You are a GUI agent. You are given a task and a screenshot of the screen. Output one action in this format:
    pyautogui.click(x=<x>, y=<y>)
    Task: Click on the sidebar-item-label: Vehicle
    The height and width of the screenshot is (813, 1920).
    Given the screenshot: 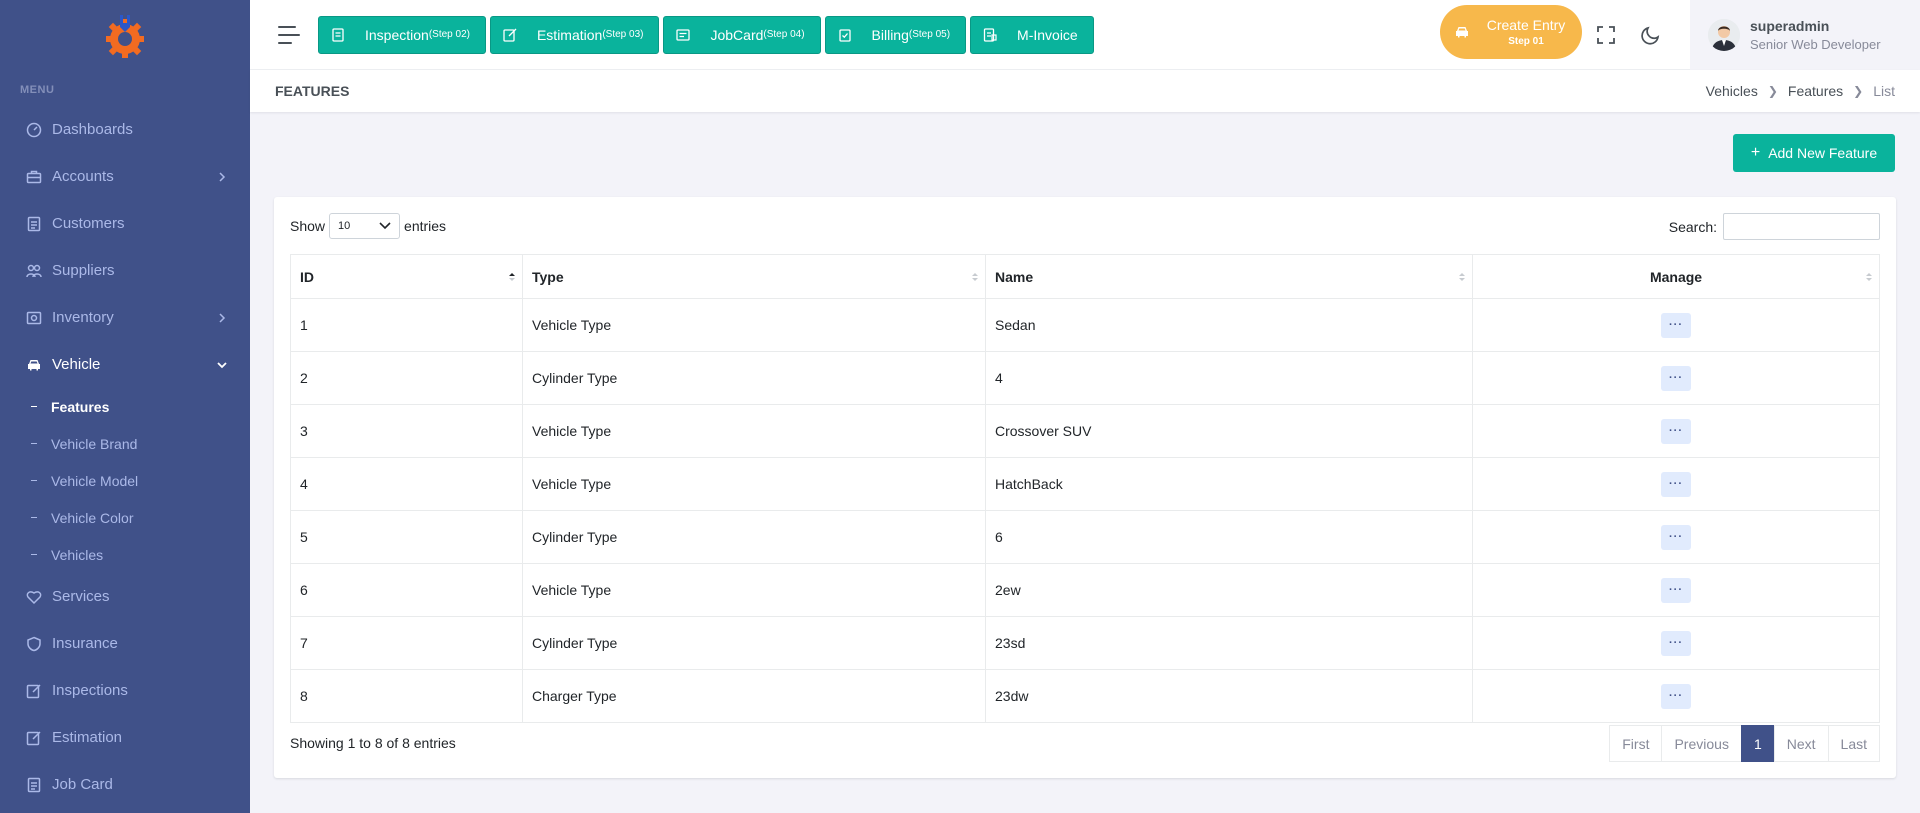 What is the action you would take?
    pyautogui.click(x=76, y=364)
    